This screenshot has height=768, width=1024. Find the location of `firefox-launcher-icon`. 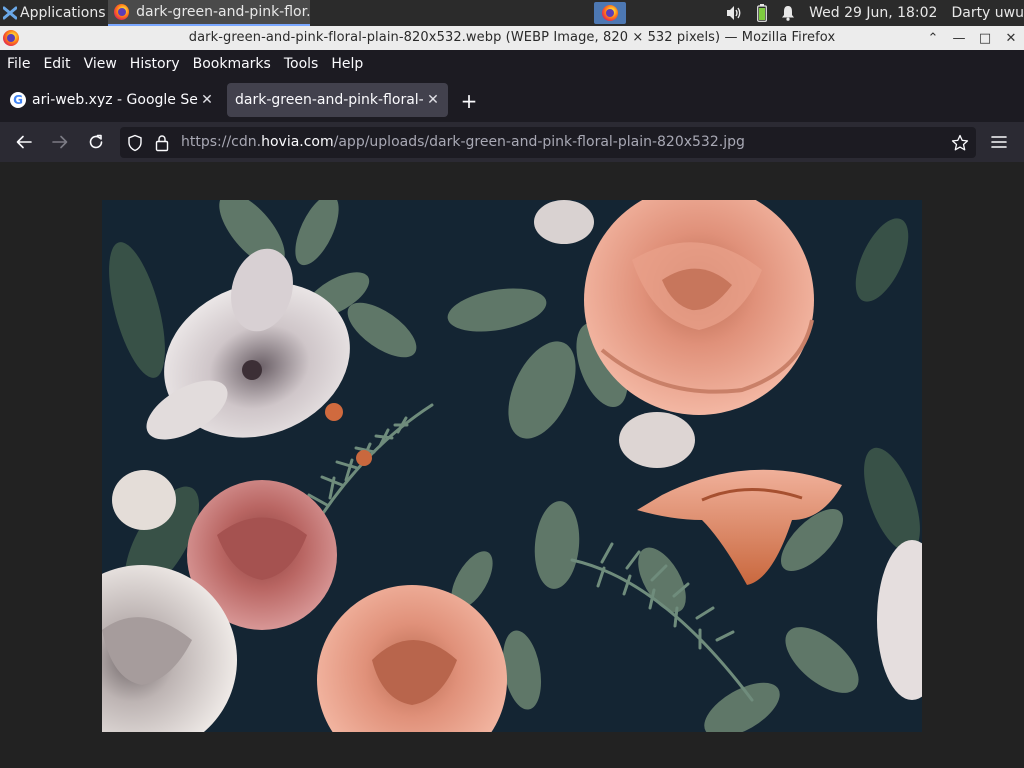

firefox-launcher-icon is located at coordinates (610, 13).